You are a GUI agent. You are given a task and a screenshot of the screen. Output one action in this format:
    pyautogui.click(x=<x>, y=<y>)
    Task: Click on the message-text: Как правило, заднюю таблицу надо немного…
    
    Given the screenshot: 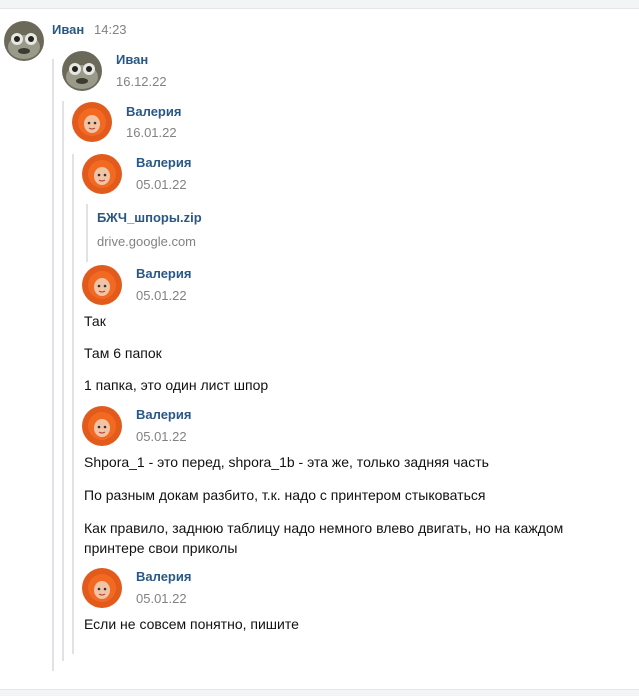 What is the action you would take?
    pyautogui.click(x=324, y=538)
    